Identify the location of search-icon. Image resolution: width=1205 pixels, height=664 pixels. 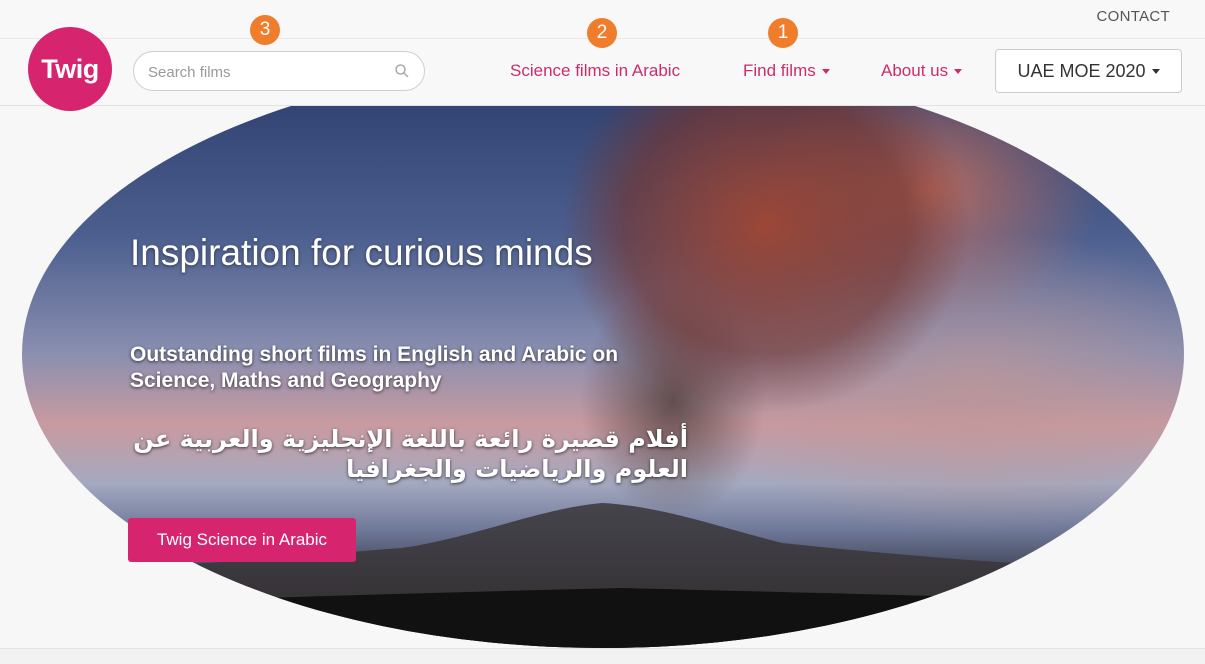
(402, 71).